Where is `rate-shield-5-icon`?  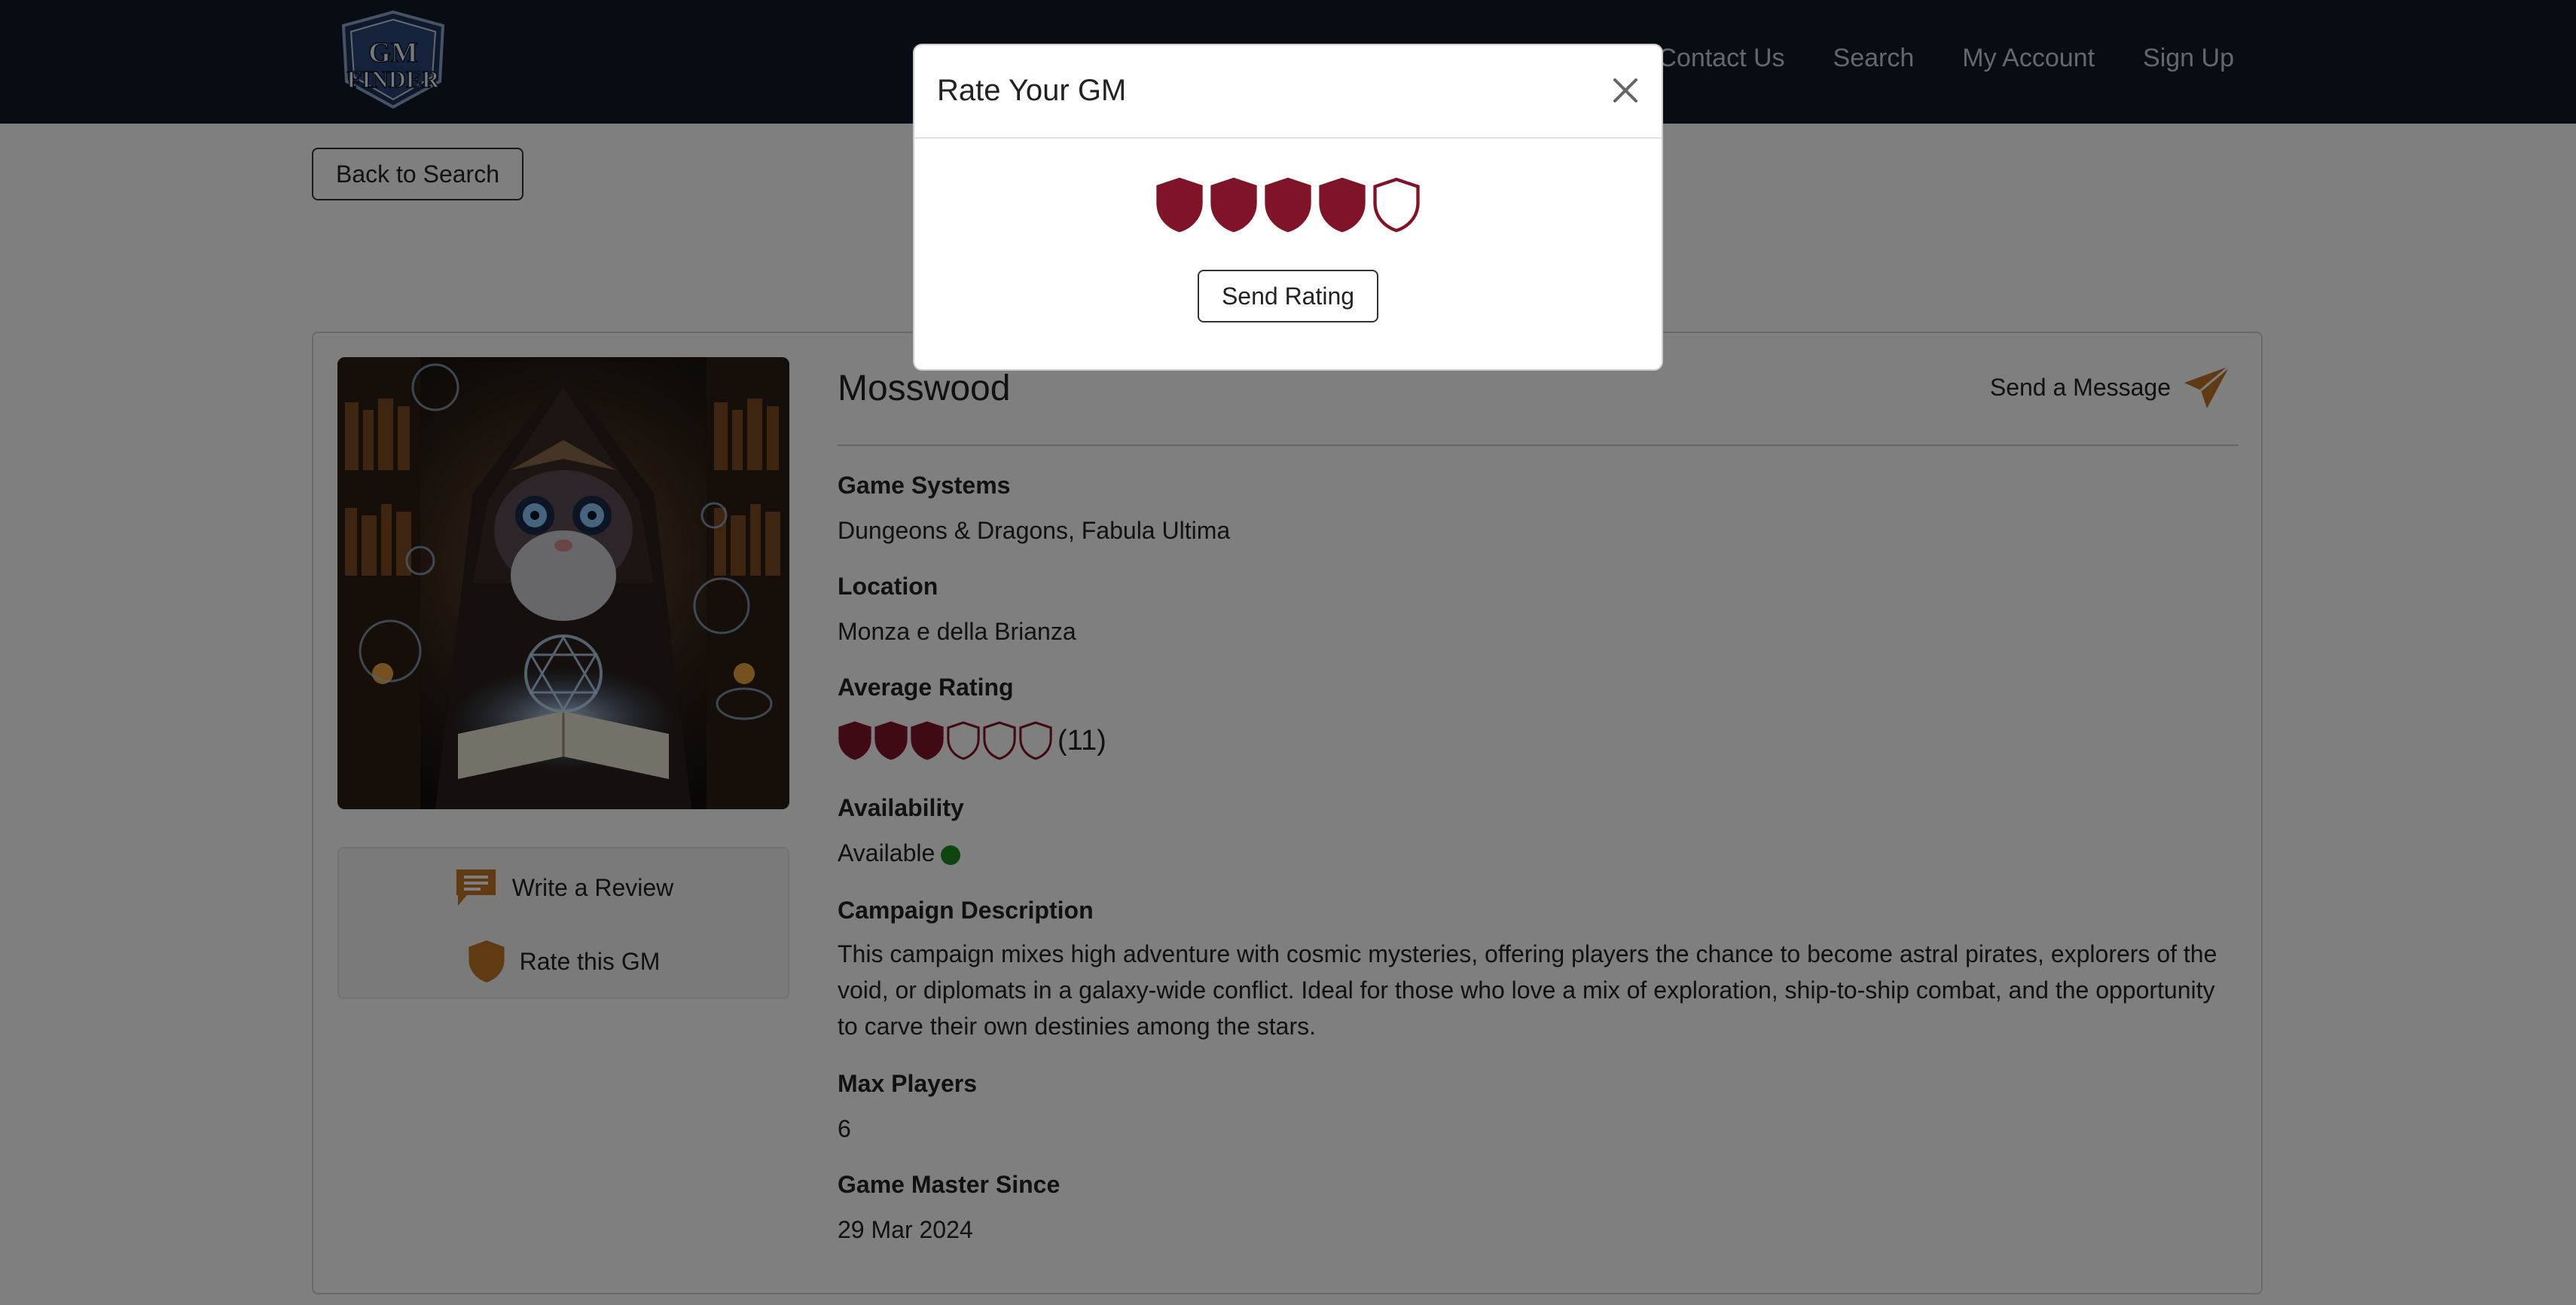 rate-shield-5-icon is located at coordinates (1397, 205).